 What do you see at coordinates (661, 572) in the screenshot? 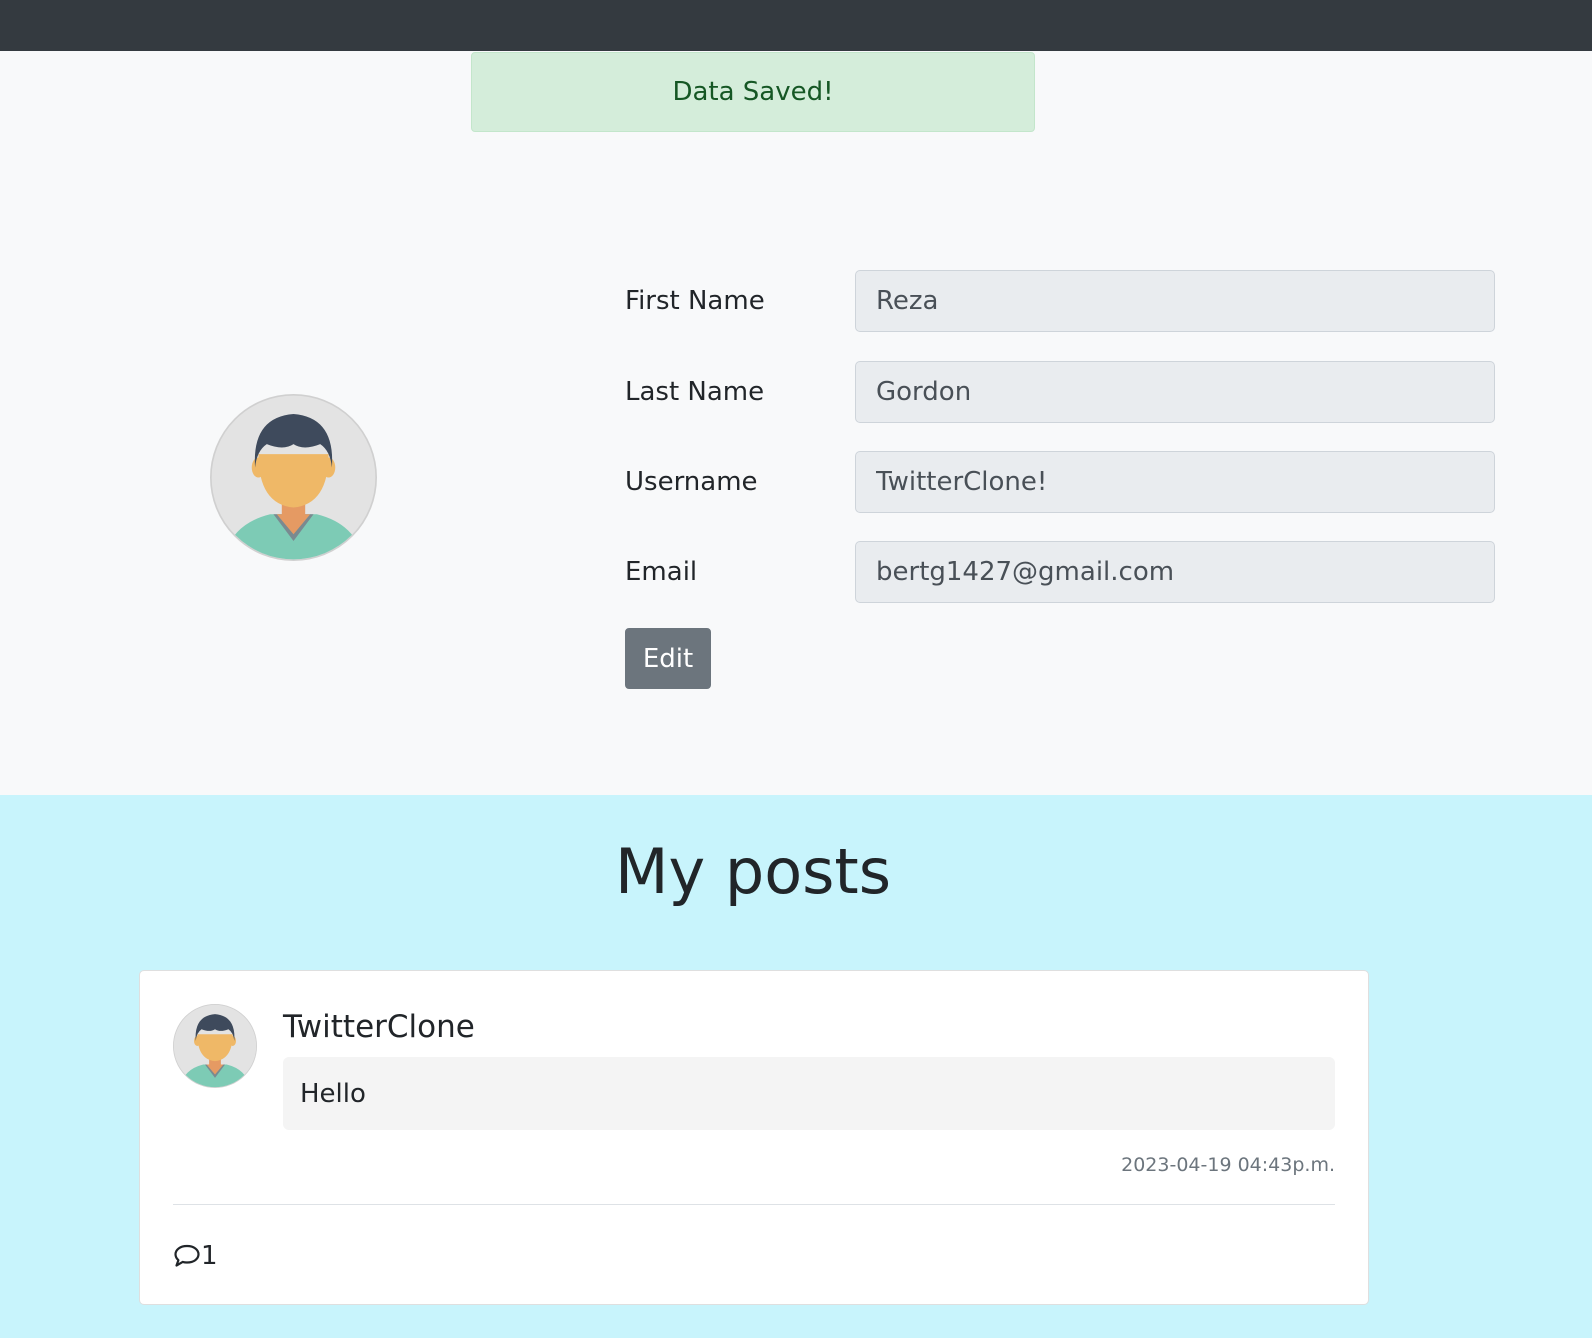
I see `email-label: Email` at bounding box center [661, 572].